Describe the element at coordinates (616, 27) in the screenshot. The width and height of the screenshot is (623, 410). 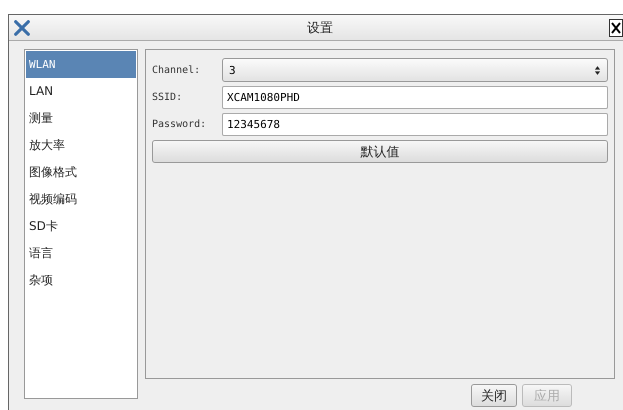
I see `close-icon` at that location.